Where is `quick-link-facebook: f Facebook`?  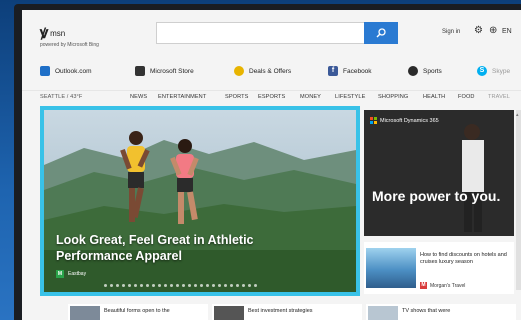 quick-link-facebook: f Facebook is located at coordinates (350, 71).